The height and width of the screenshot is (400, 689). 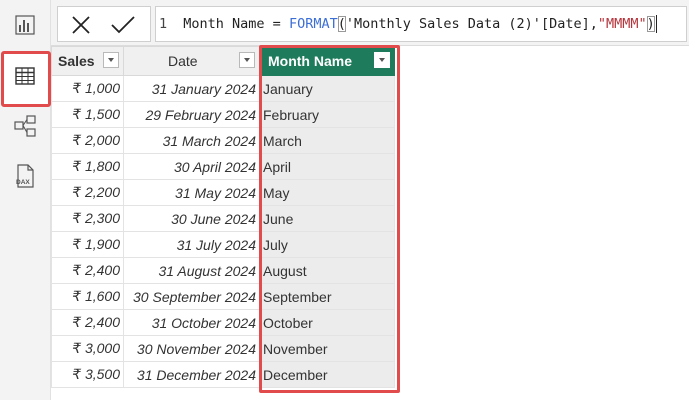 What do you see at coordinates (87, 348) in the screenshot?
I see `sales-cell: ₹ 3,000` at bounding box center [87, 348].